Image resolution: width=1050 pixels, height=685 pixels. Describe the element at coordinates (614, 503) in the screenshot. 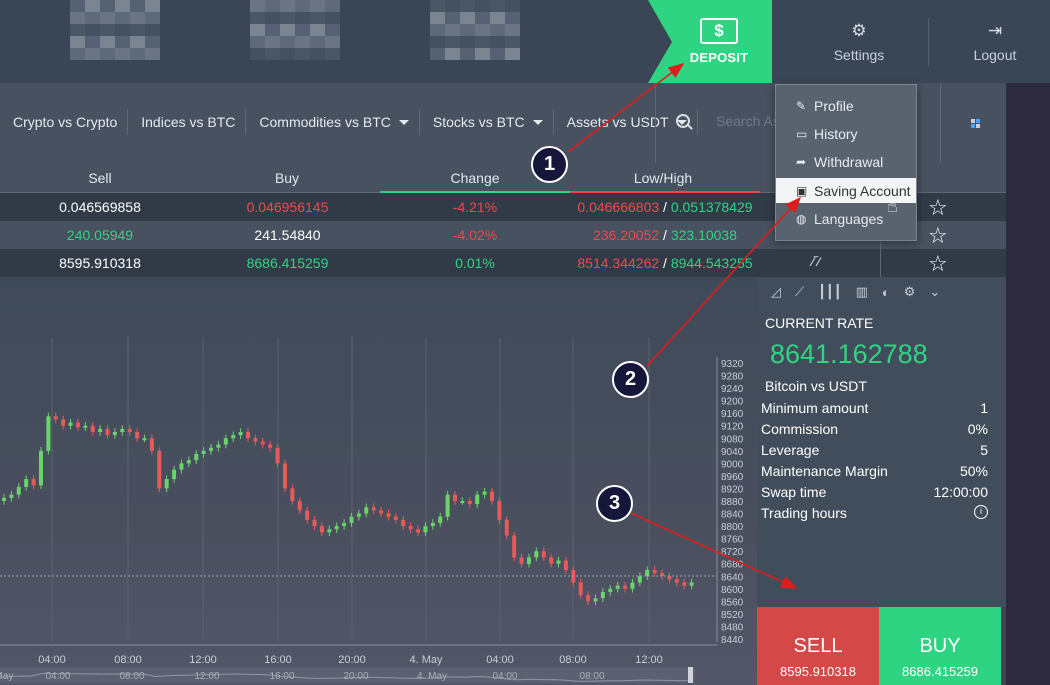

I see `annotation-badge-3: 3` at that location.